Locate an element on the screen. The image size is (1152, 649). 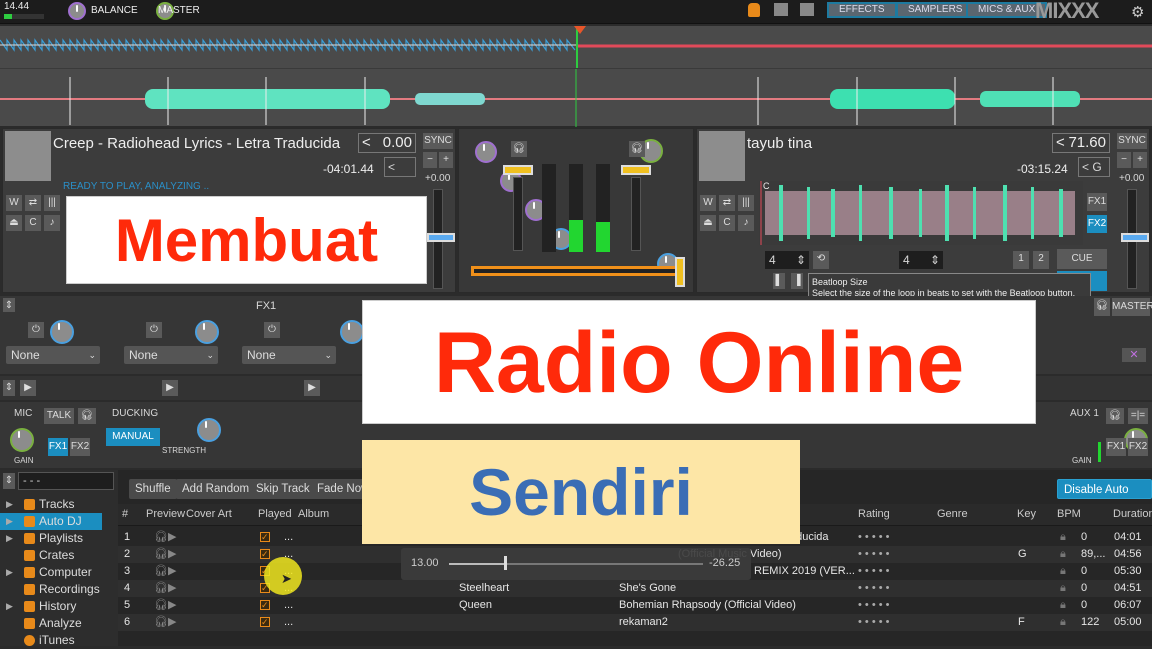
deck1-high-eq-knob is located at coordinates (486, 152).